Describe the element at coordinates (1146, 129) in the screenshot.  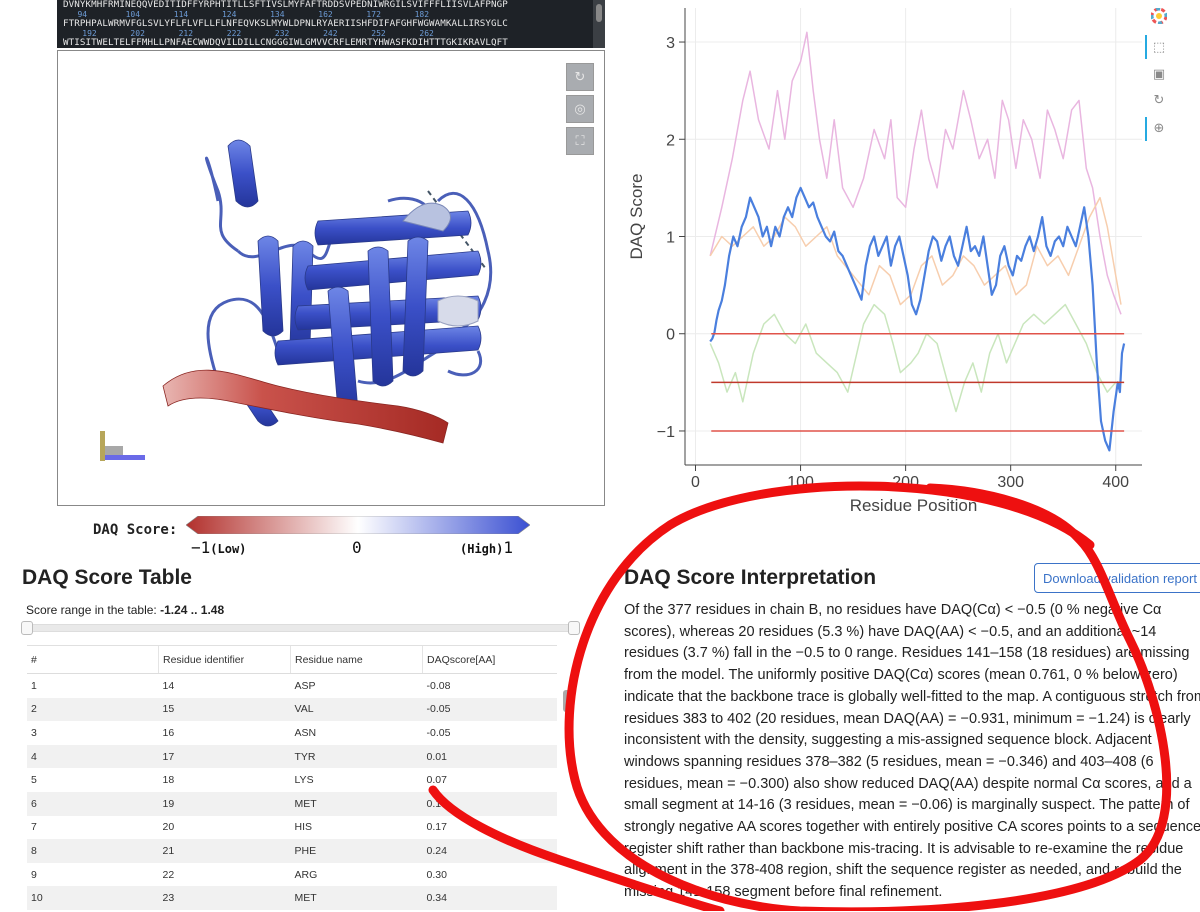
I see `active-tool-marker` at that location.